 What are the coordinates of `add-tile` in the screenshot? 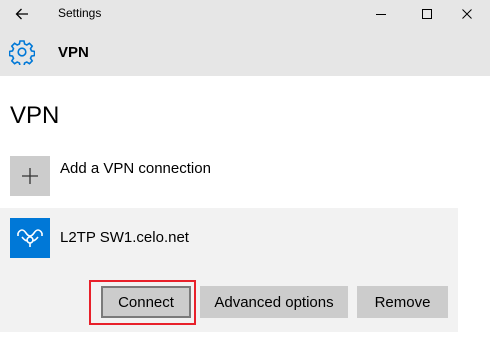 It's located at (30, 176).